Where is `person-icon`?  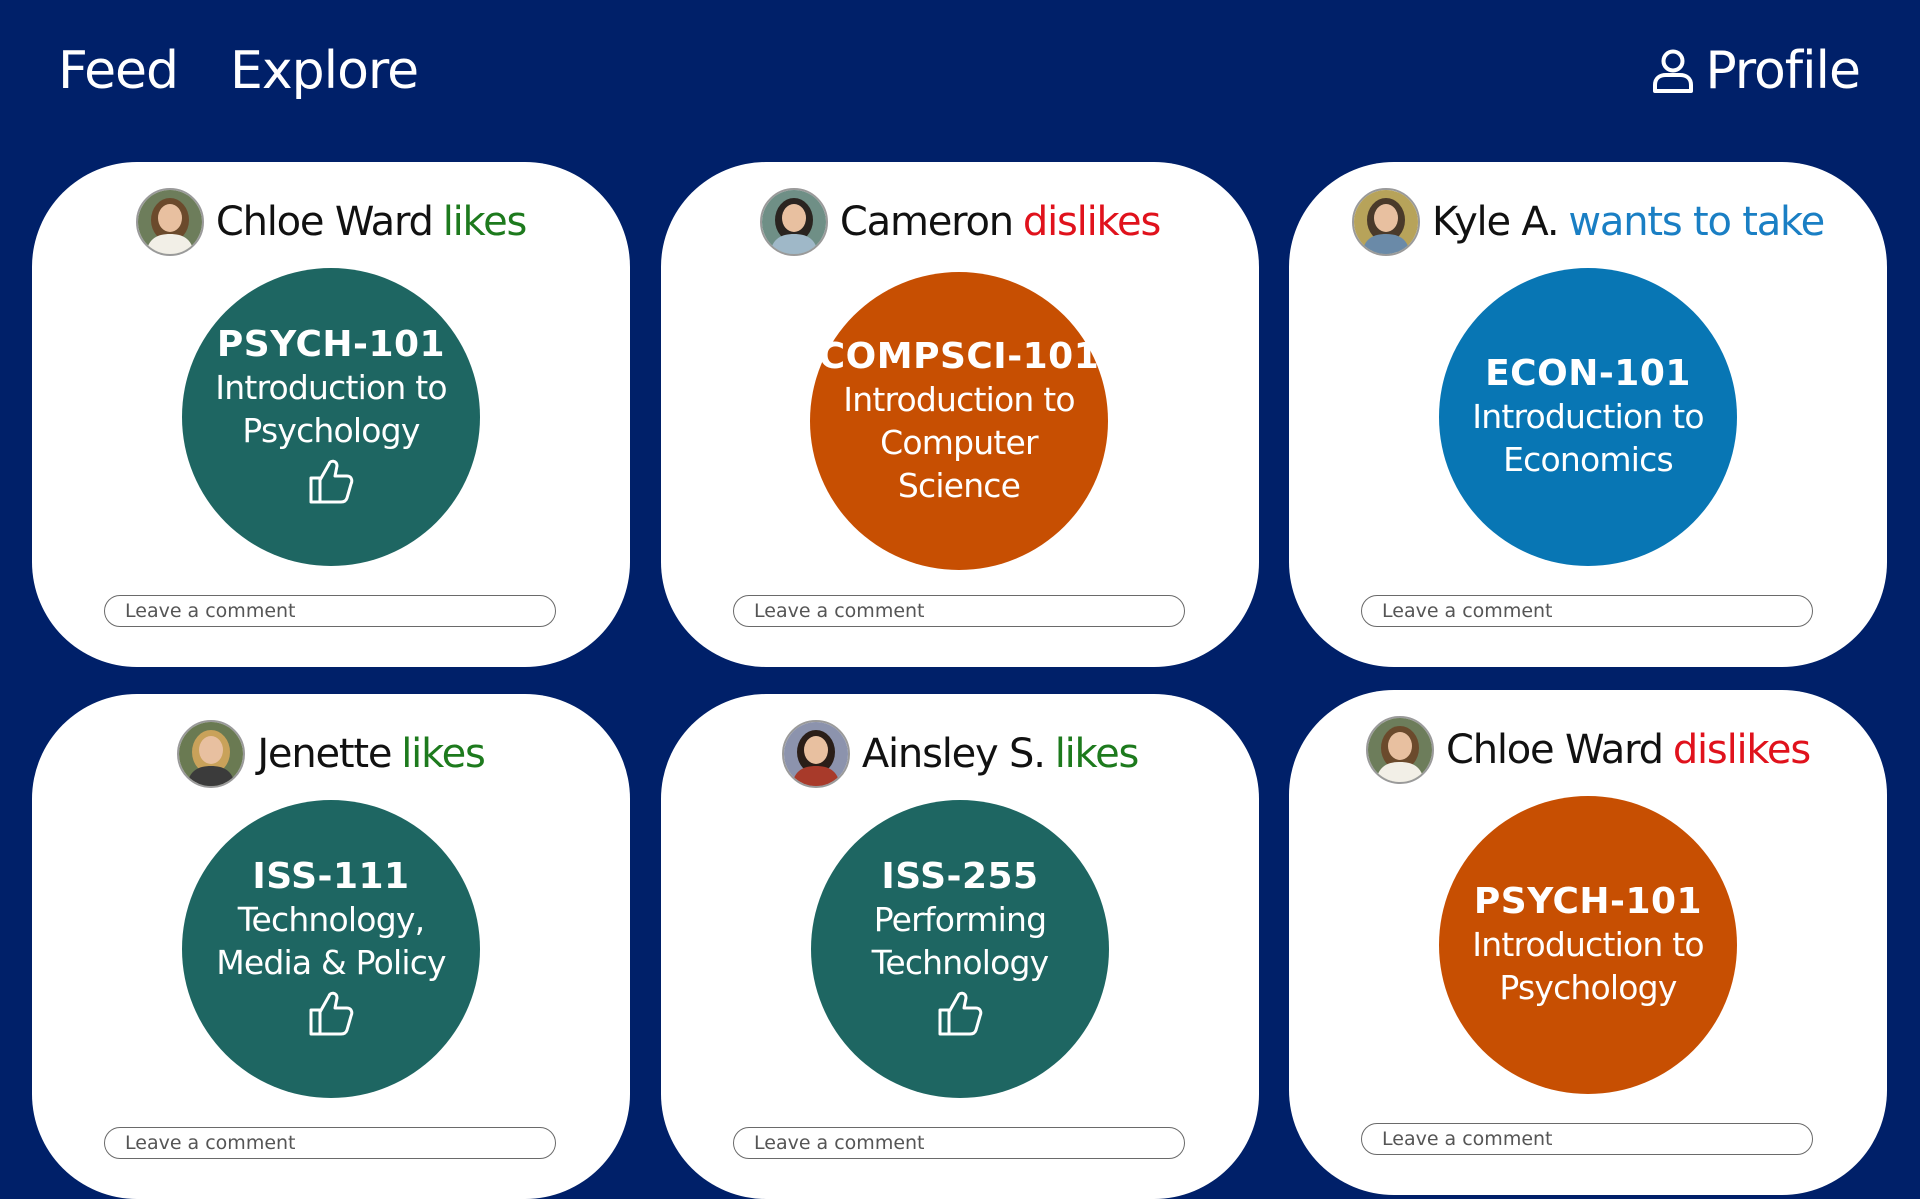 person-icon is located at coordinates (1673, 71).